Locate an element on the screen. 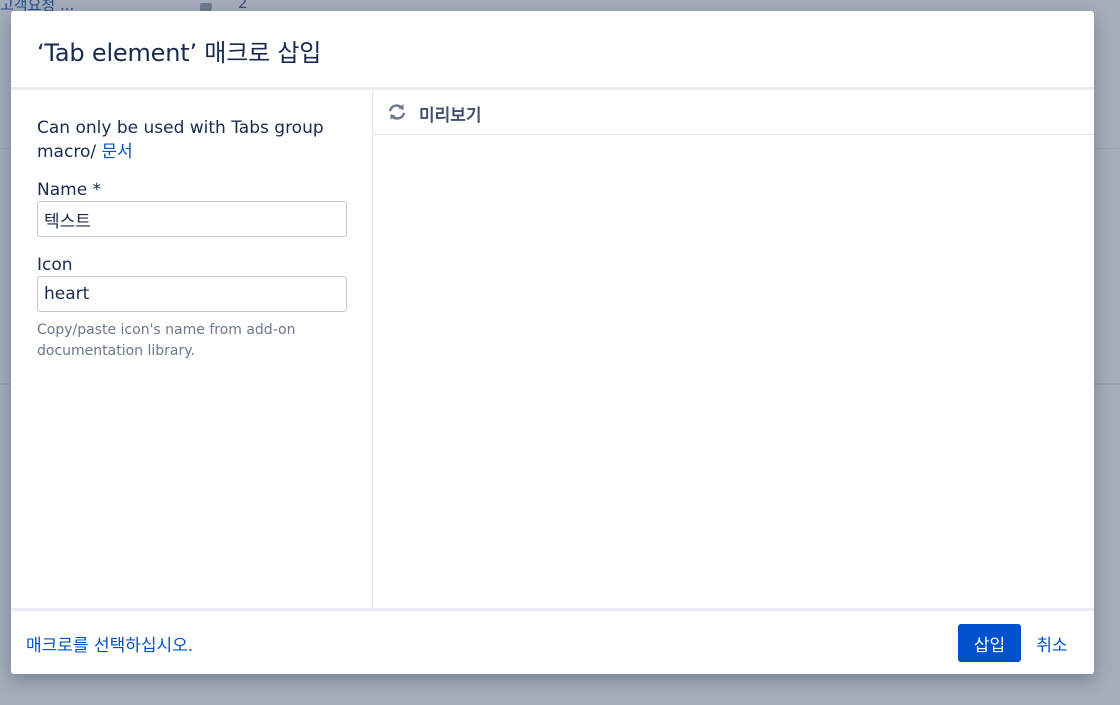  preview-label: 미리보기 is located at coordinates (450, 116).